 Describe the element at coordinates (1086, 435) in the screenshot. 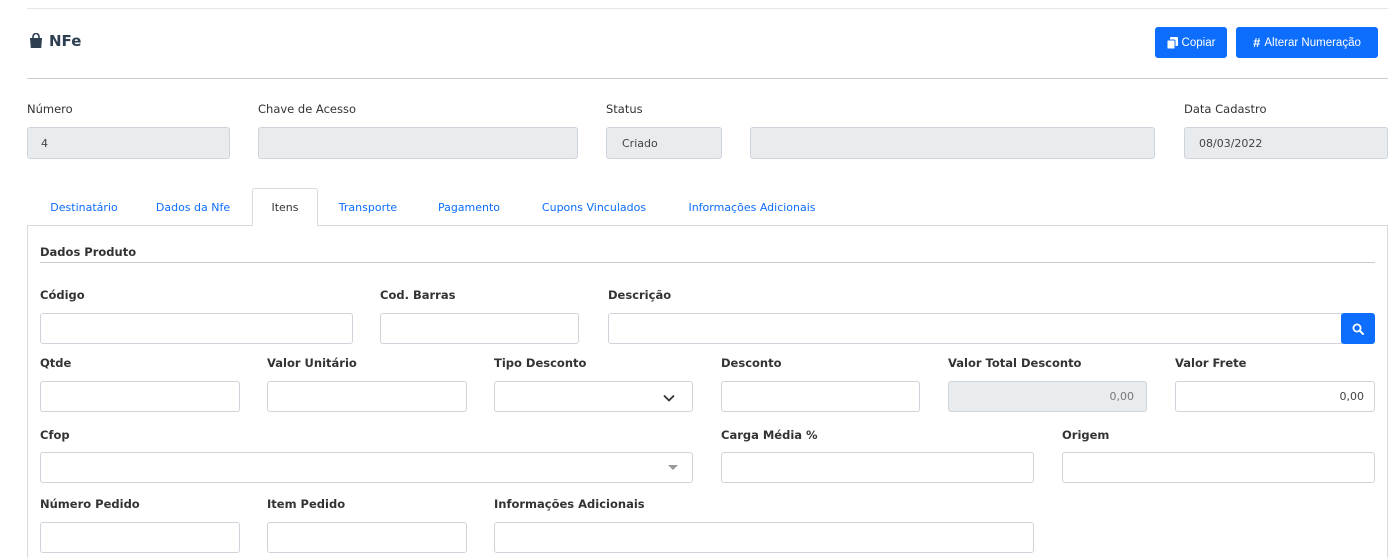

I see `origem-label: Origem` at that location.